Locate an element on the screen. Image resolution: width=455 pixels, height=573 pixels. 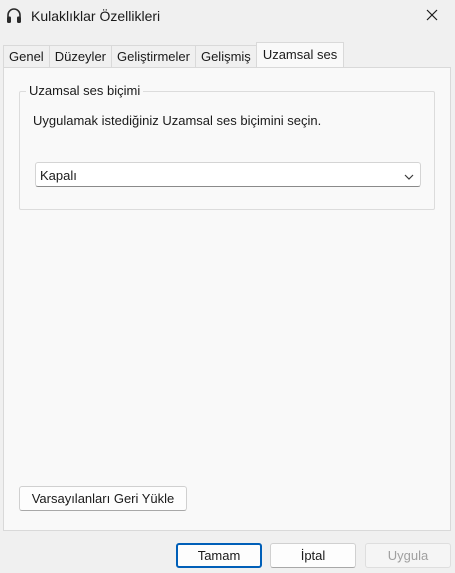
tab-levels: Düzeyler is located at coordinates (80, 56).